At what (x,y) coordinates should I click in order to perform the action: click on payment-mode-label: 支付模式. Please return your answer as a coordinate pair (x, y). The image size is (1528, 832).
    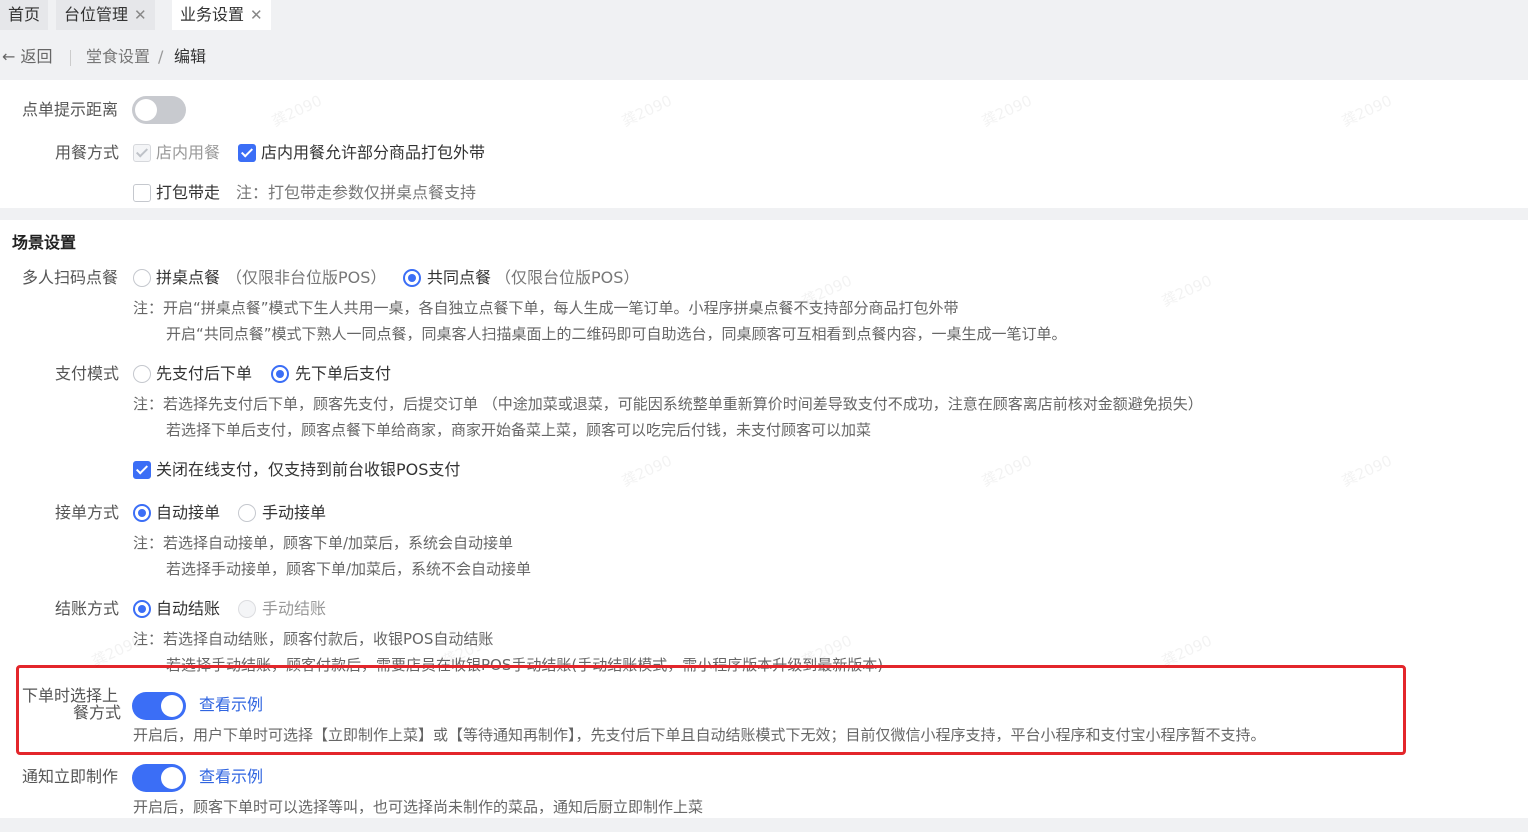
    Looking at the image, I should click on (87, 373).